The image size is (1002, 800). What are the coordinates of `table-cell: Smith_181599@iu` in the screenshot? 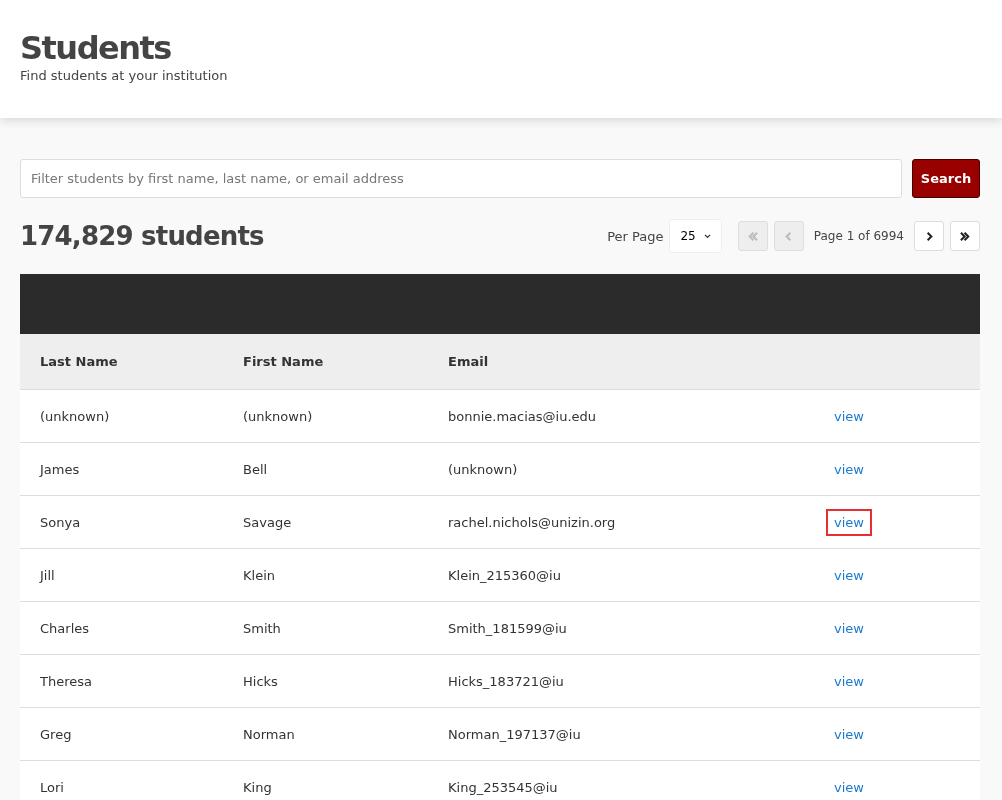 It's located at (507, 628).